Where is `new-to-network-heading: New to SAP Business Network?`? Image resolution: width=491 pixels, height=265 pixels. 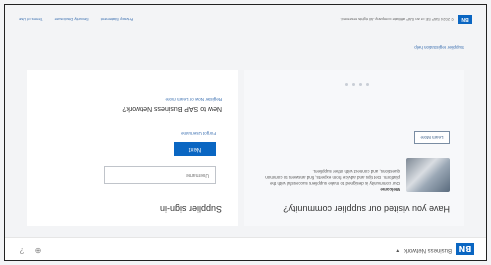
new-to-network-heading: New to SAP Business Network? is located at coordinates (172, 108).